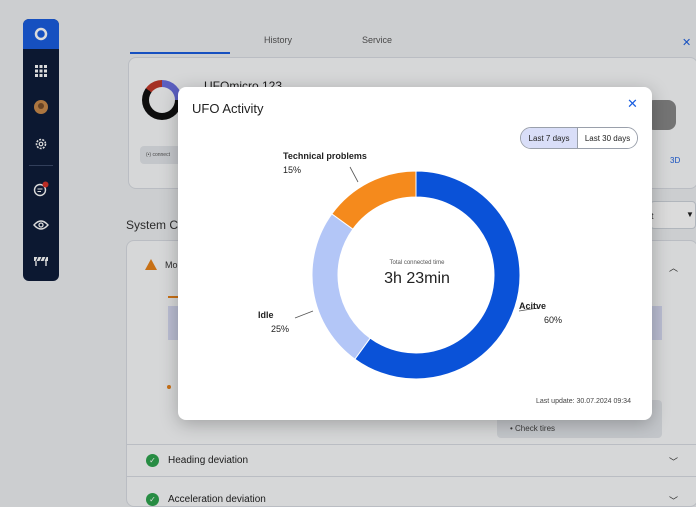  I want to click on label-active-value: 60%, so click(553, 320).